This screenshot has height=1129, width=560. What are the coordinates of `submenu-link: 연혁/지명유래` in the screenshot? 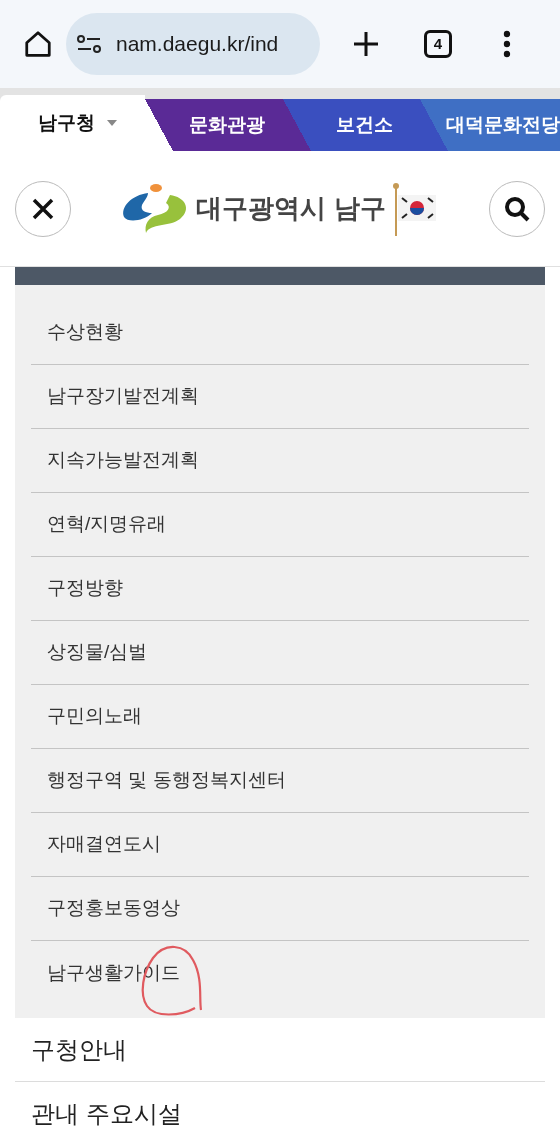 It's located at (107, 524).